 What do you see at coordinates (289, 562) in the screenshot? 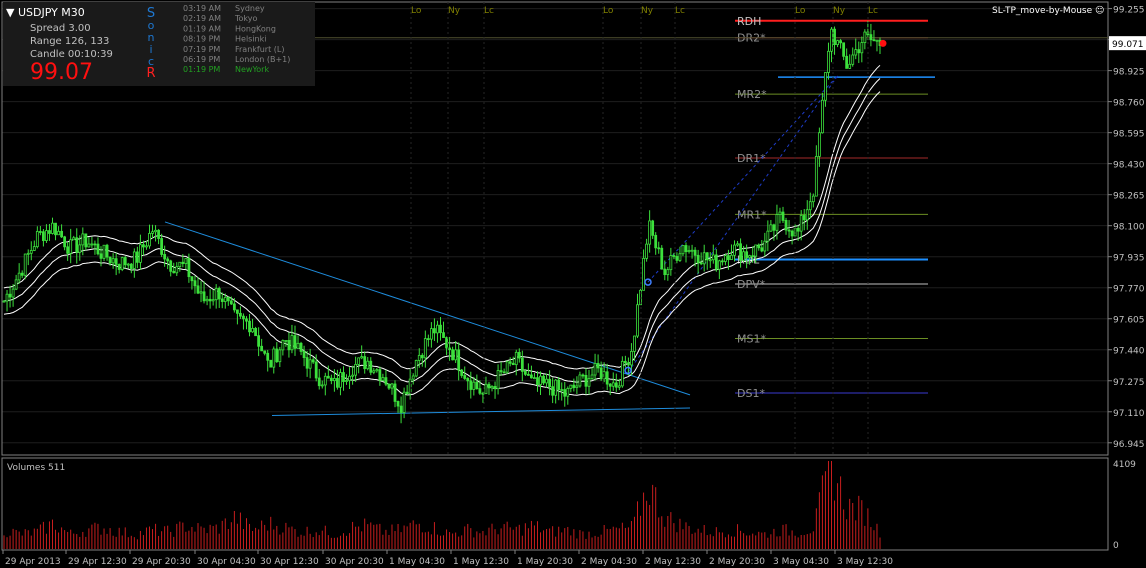
I see `x-tick-label: 30 Apr 12:30` at bounding box center [289, 562].